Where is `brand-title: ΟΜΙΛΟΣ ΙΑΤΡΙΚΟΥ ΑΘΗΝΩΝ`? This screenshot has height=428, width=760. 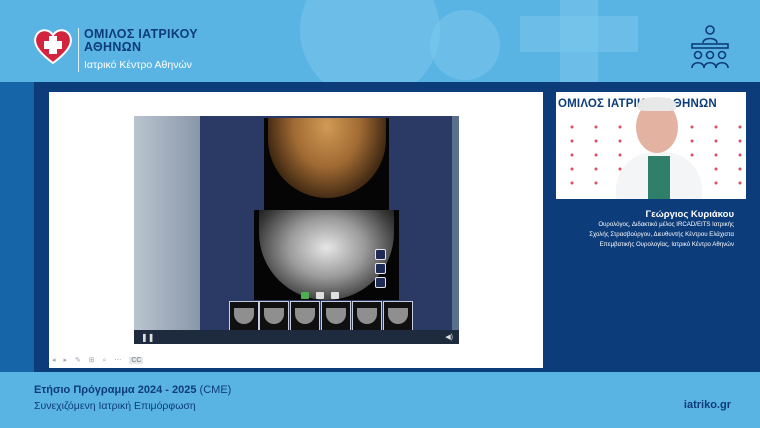
brand-title: ΟΜΙΛΟΣ ΙΑΤΡΙΚΟΥ ΑΘΗΝΩΝ is located at coordinates (141, 40).